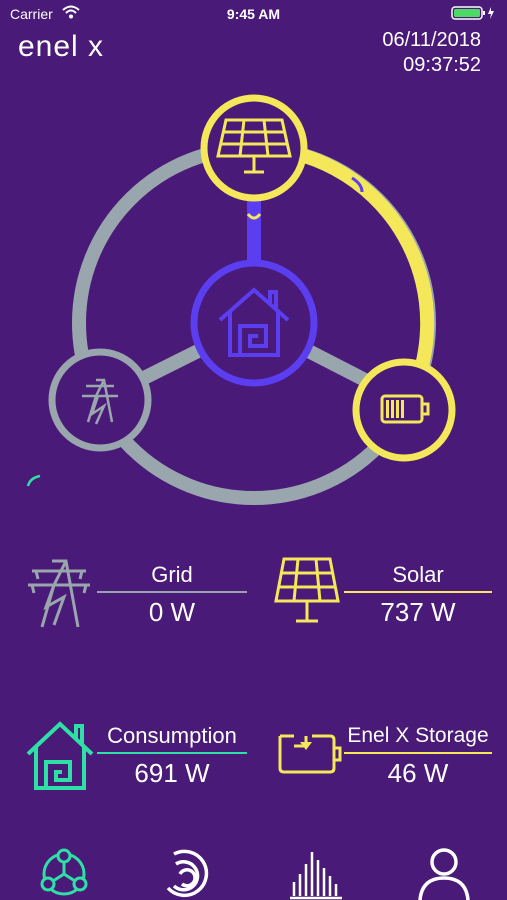  I want to click on loading-spinner-icon, so click(33, 480).